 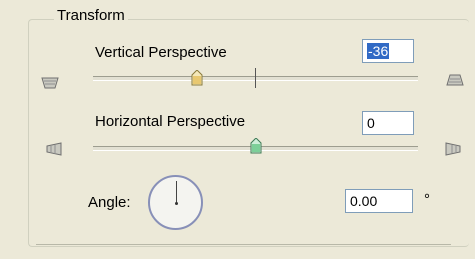 What do you see at coordinates (379, 201) in the screenshot?
I see `angle-field: 0.00` at bounding box center [379, 201].